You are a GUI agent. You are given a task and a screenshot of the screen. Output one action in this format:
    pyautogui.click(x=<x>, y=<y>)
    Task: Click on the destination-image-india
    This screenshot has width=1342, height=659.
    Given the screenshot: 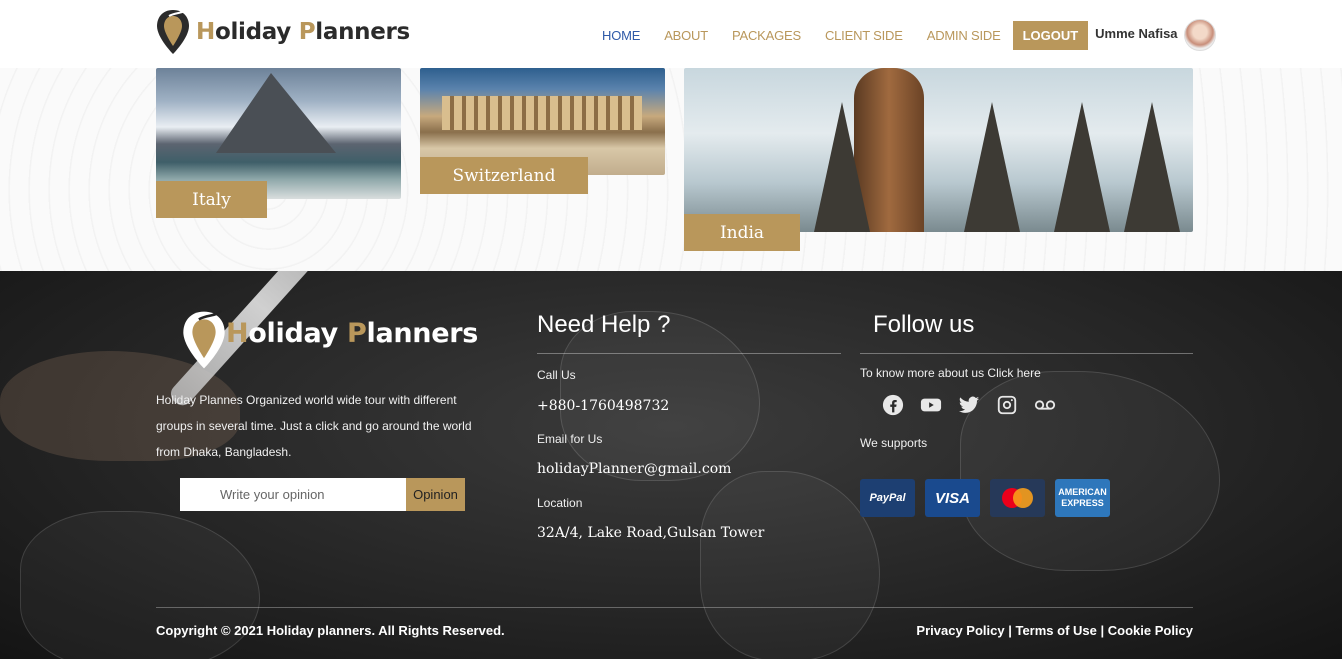 What is the action you would take?
    pyautogui.click(x=938, y=150)
    